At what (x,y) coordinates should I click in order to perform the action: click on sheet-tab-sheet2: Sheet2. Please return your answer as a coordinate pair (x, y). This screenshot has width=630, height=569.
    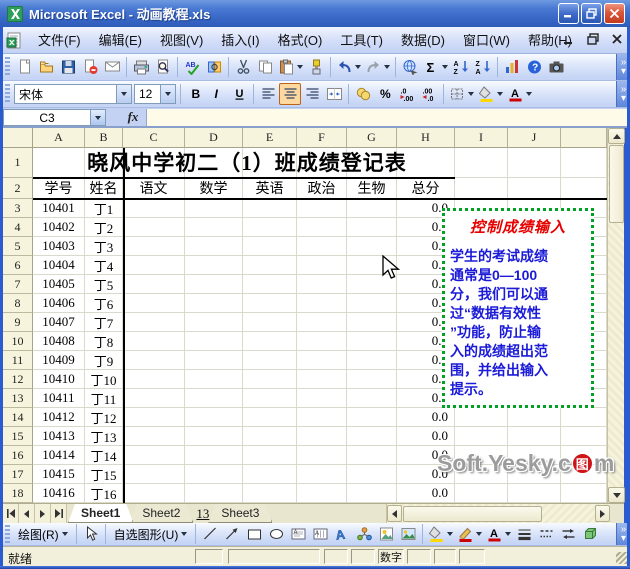
    Looking at the image, I should click on (161, 513).